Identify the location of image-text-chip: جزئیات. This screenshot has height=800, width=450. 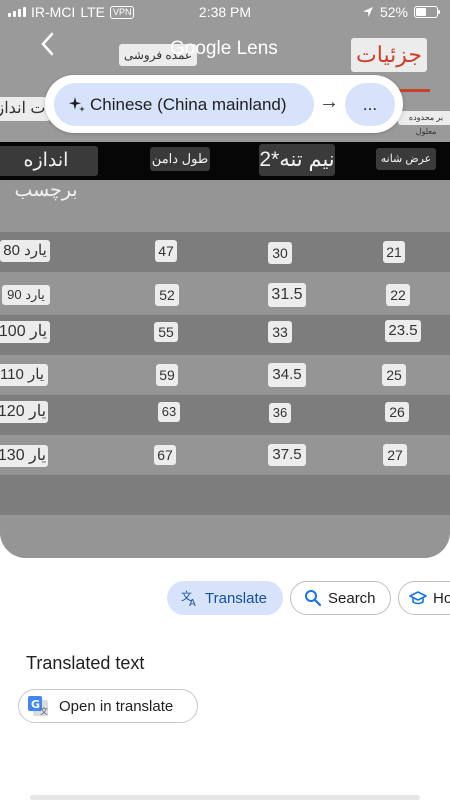
(389, 55).